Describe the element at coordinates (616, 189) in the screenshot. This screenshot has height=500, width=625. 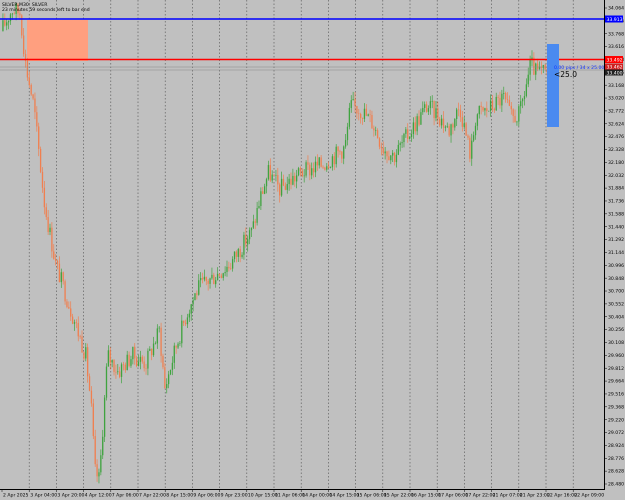
I see `price-tick-label: 31.884` at that location.